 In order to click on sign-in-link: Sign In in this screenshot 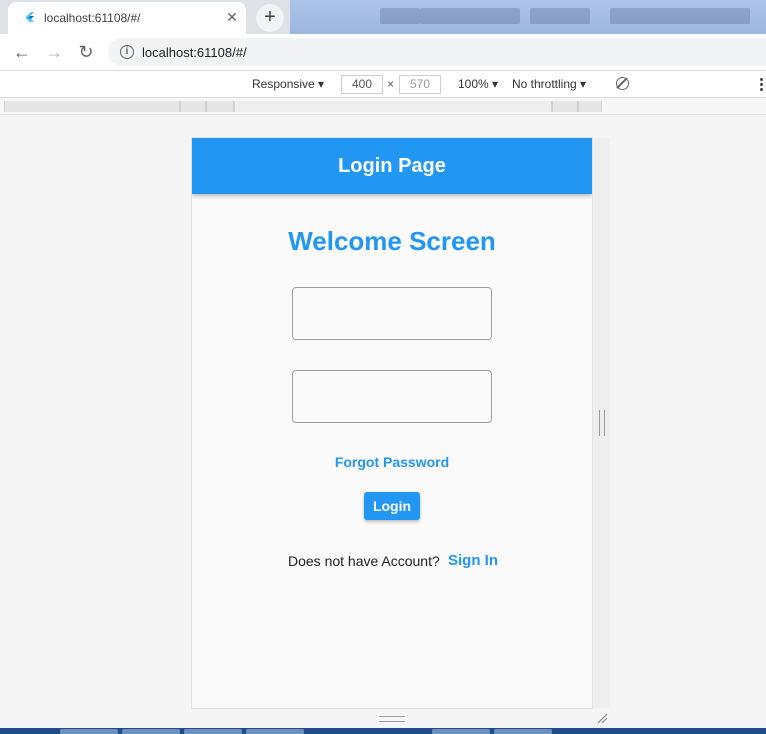, I will do `click(473, 560)`.